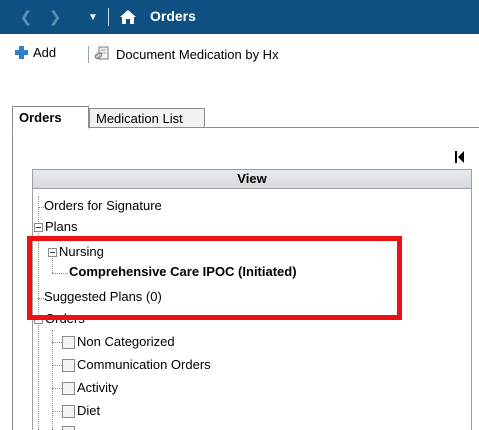  I want to click on tree-item-communication-orders: Communication Orders, so click(144, 365).